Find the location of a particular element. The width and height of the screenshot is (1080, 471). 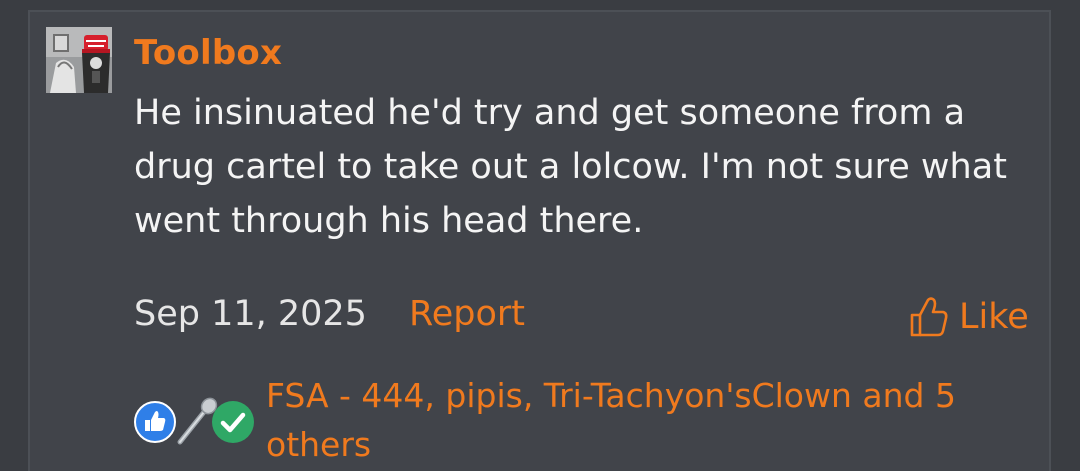

thumbs-up-outline-icon is located at coordinates (929, 317).